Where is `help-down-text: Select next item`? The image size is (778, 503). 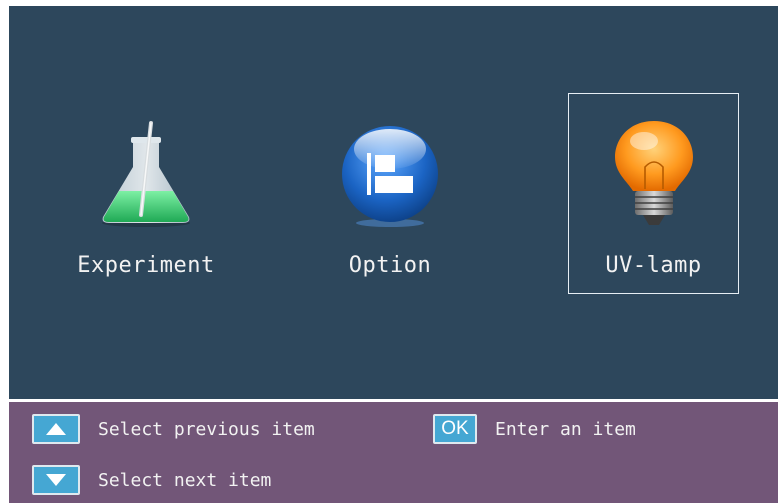
help-down-text: Select next item is located at coordinates (185, 480).